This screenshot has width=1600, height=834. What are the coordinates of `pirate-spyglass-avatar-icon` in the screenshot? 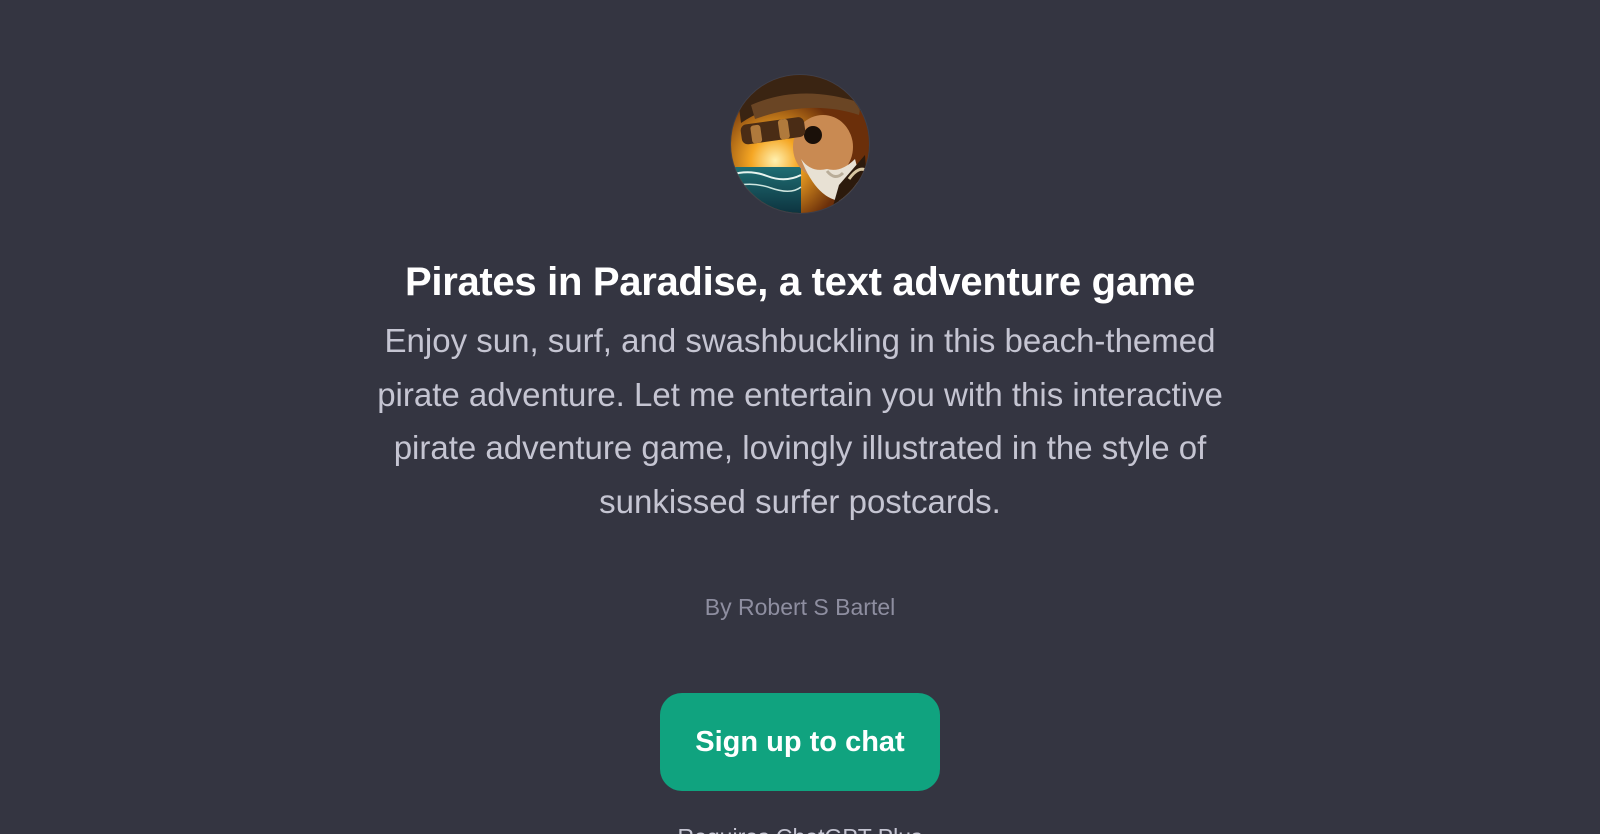 It's located at (800, 144).